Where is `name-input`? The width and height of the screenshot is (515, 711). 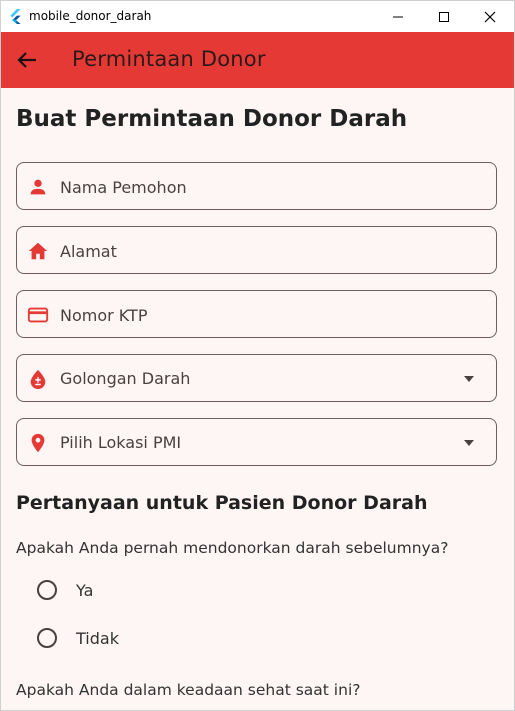 name-input is located at coordinates (255, 187).